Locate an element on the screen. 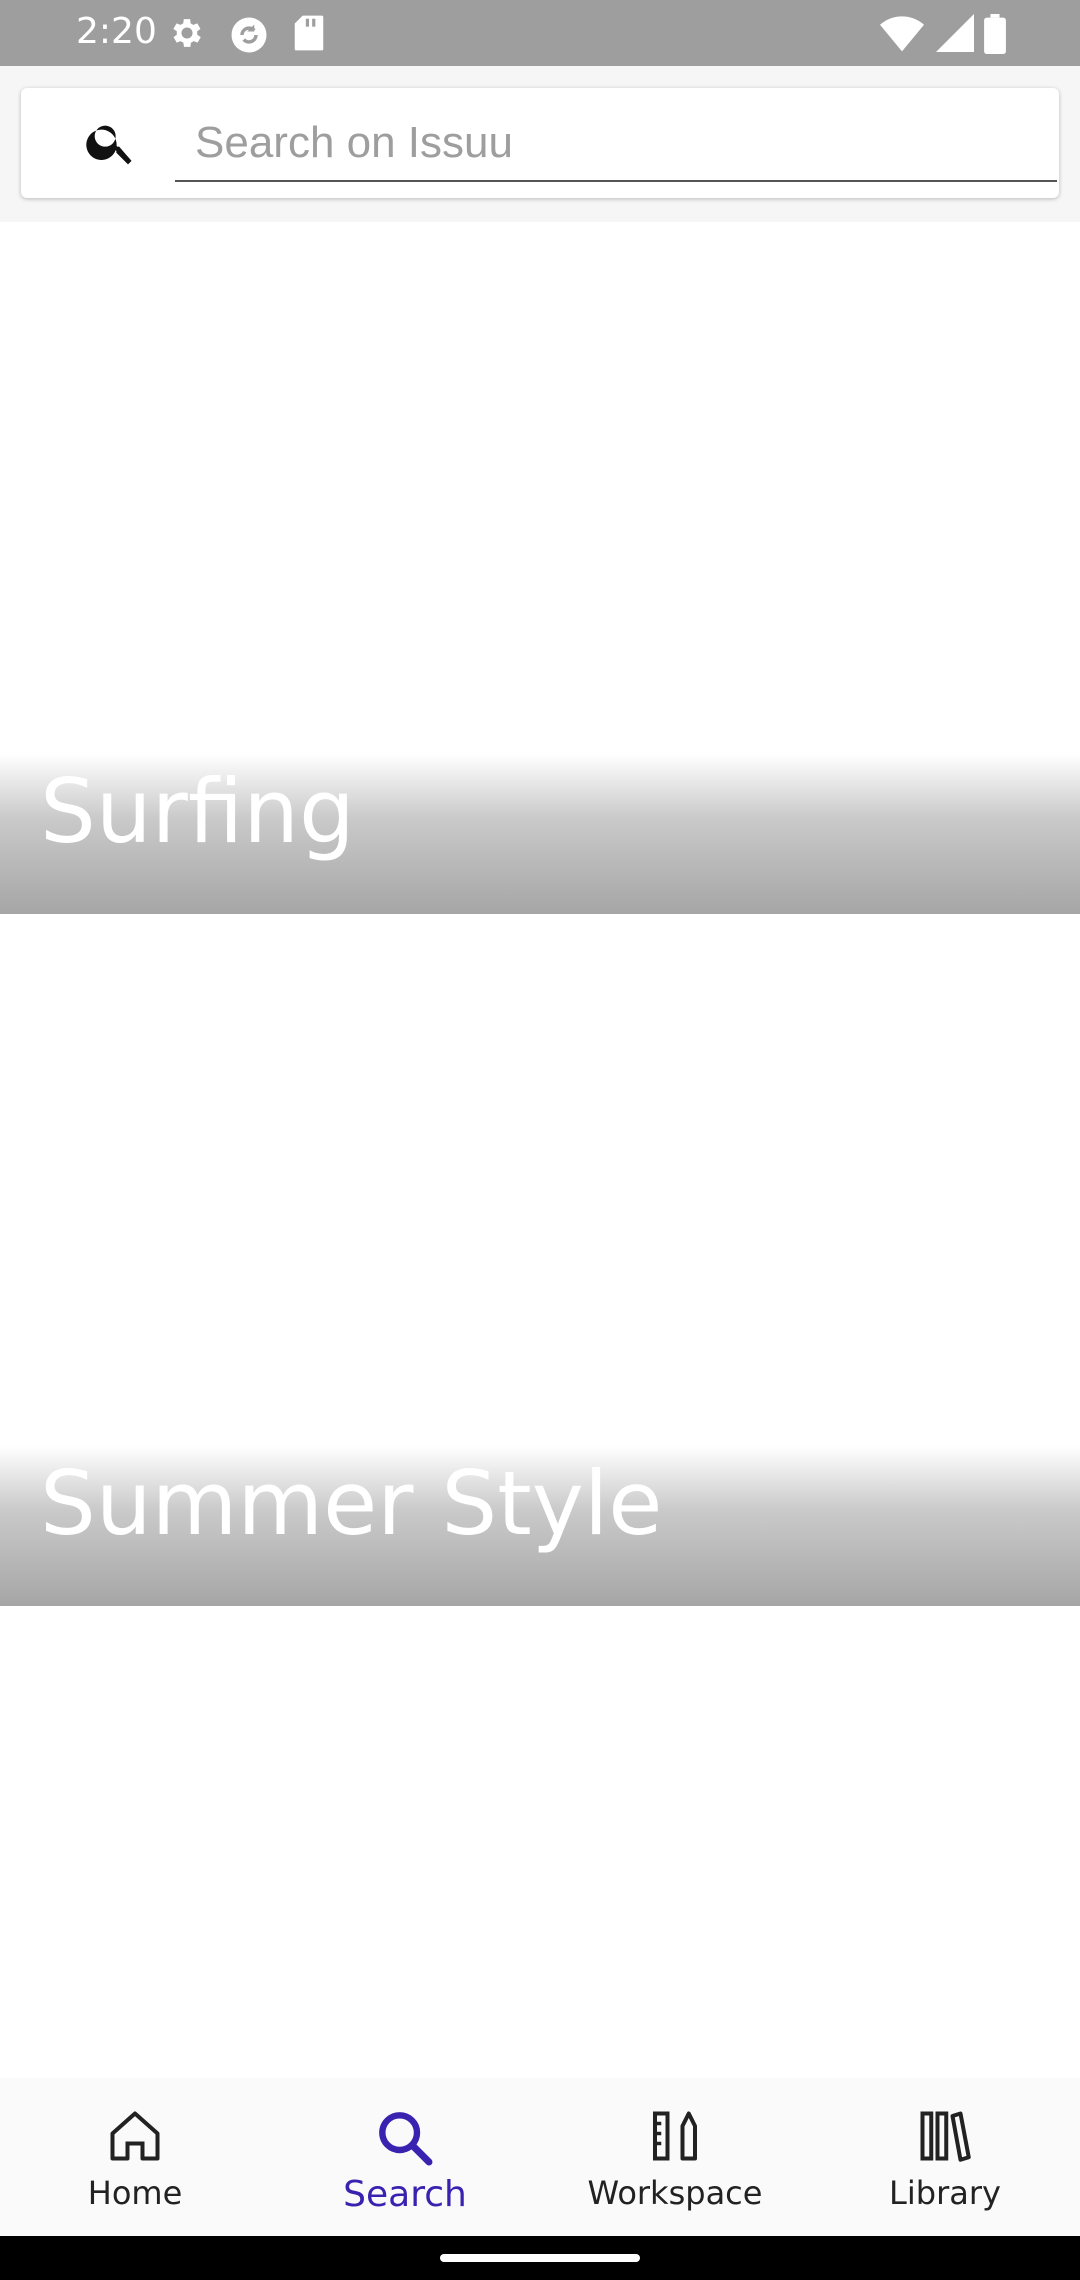  nav-workspace: Workspace is located at coordinates (675, 2157).